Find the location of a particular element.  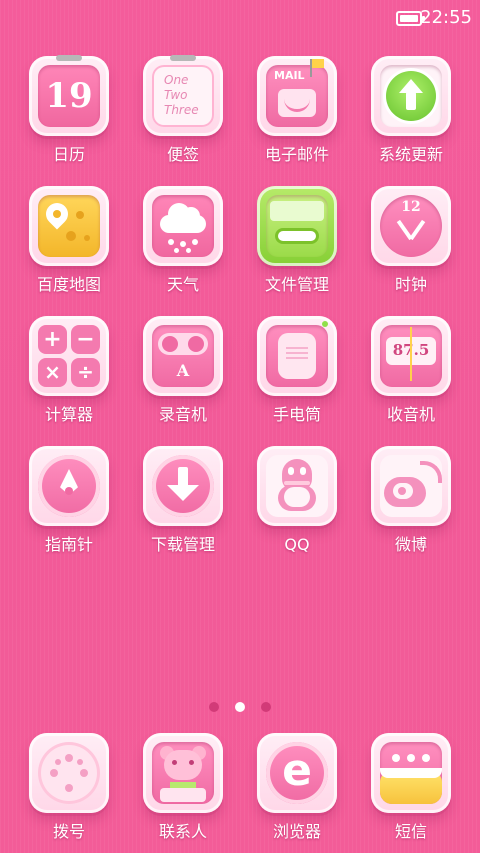

app-label: 下载管理 is located at coordinates (182, 544).